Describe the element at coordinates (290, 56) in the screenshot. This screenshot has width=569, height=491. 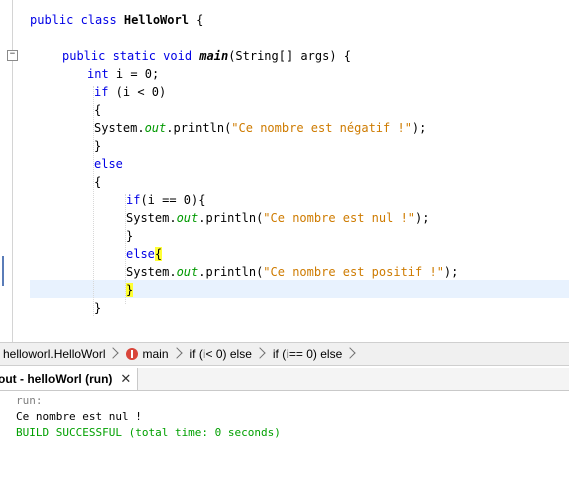
I see `code-token: (String[] args) {` at that location.